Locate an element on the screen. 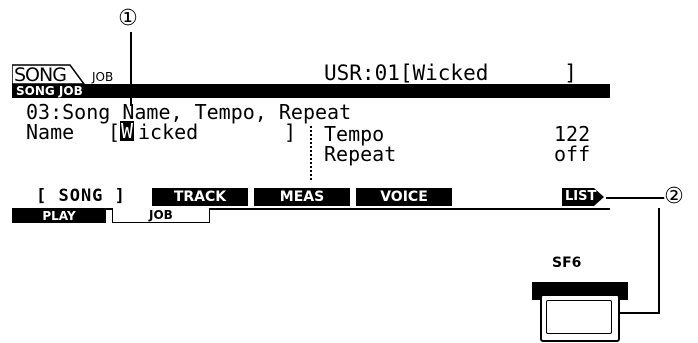 The height and width of the screenshot is (343, 698). list-button-label: LIST is located at coordinates (581, 196).